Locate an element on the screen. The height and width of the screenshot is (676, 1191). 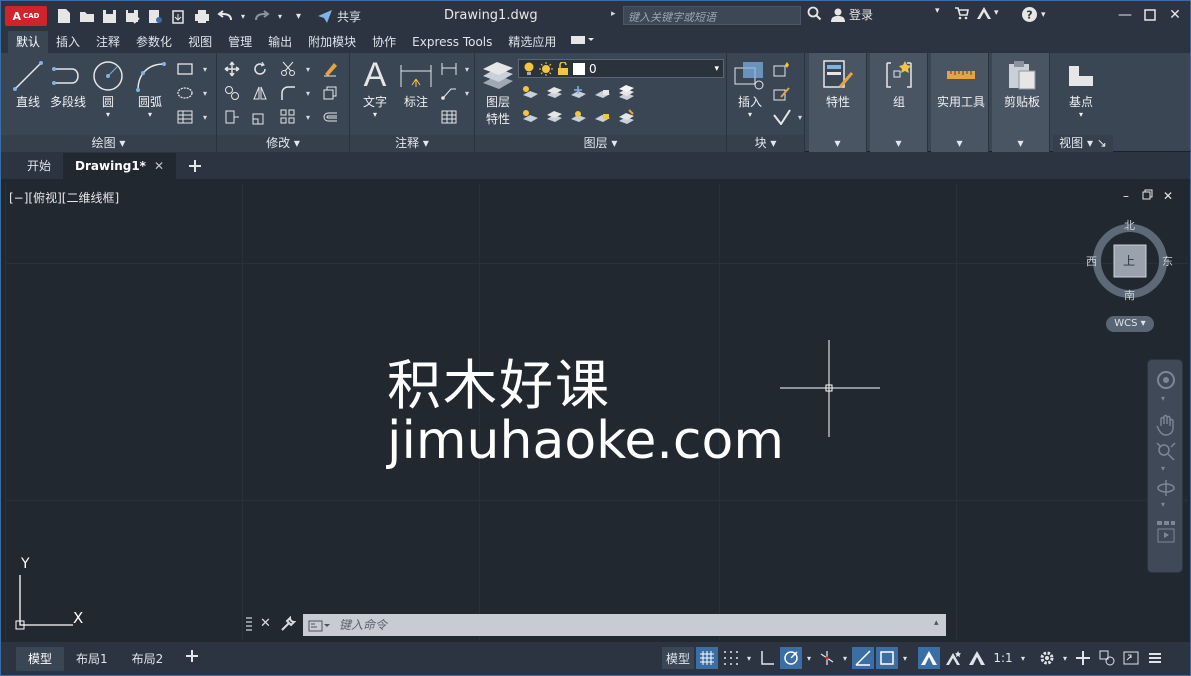
ribbon-toggle-button is located at coordinates (582, 42).